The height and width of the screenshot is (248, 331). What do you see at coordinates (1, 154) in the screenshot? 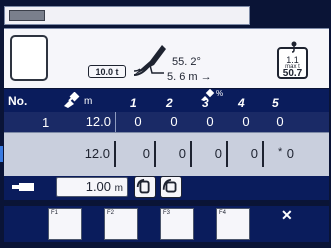
I see `row-selection-indicator` at bounding box center [1, 154].